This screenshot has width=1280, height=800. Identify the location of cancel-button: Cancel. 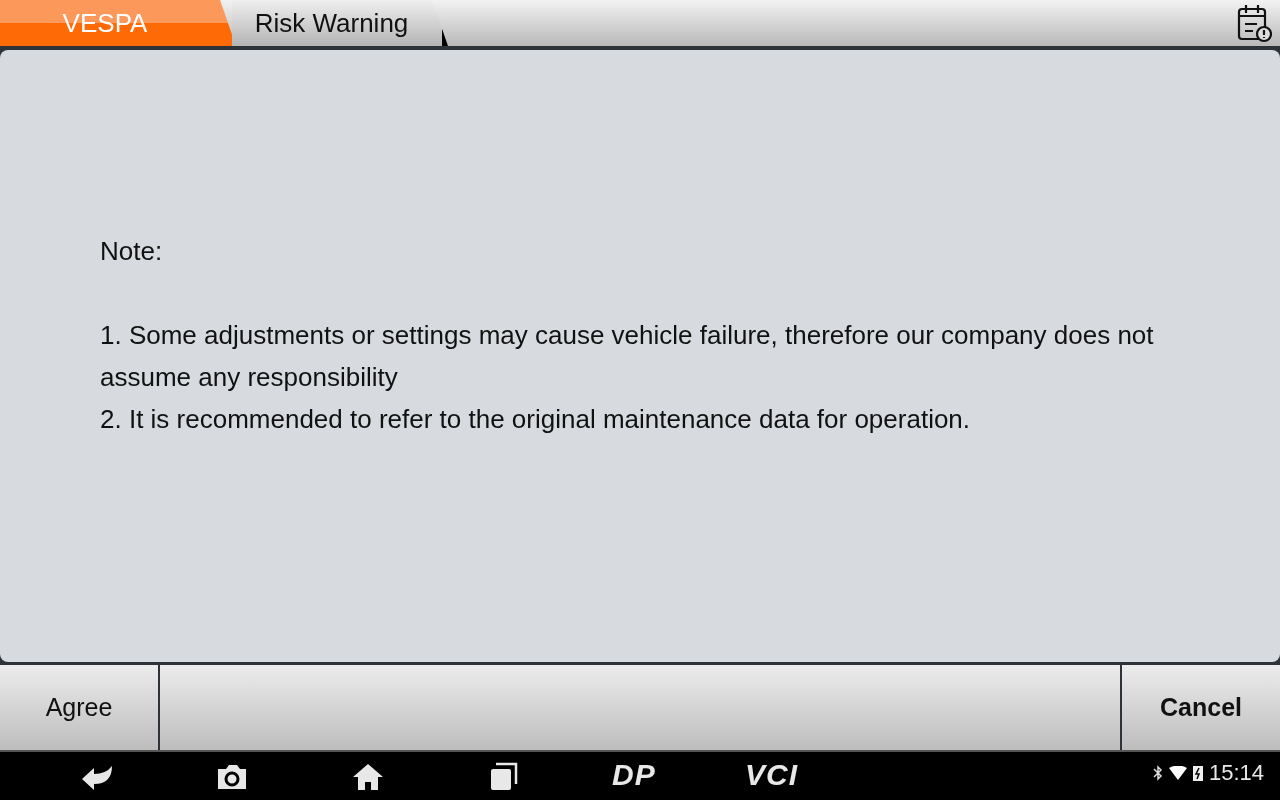
(1201, 707).